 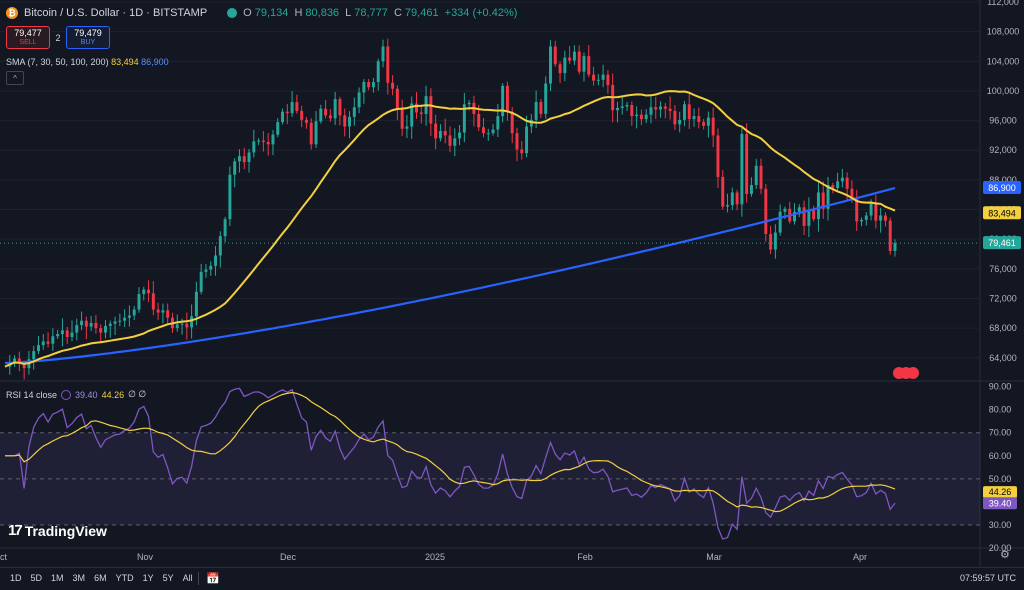 I want to click on tradingview-logo: 17 TradingView, so click(x=57, y=530).